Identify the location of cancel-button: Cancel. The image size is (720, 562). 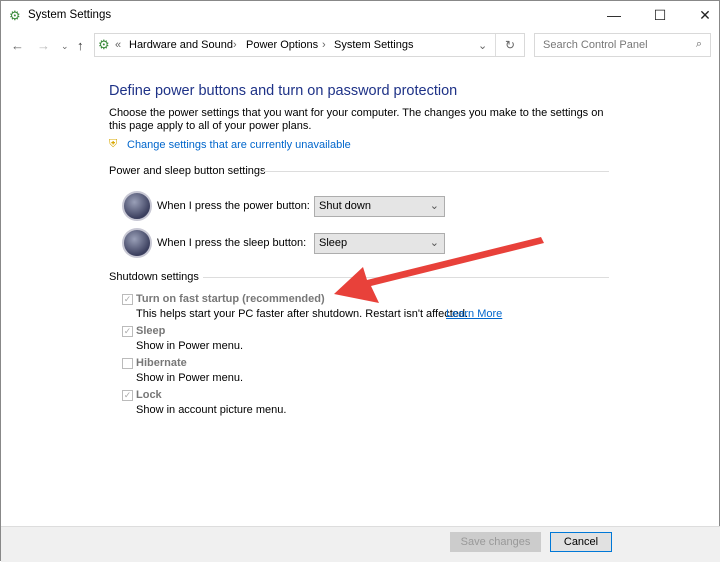
(581, 542).